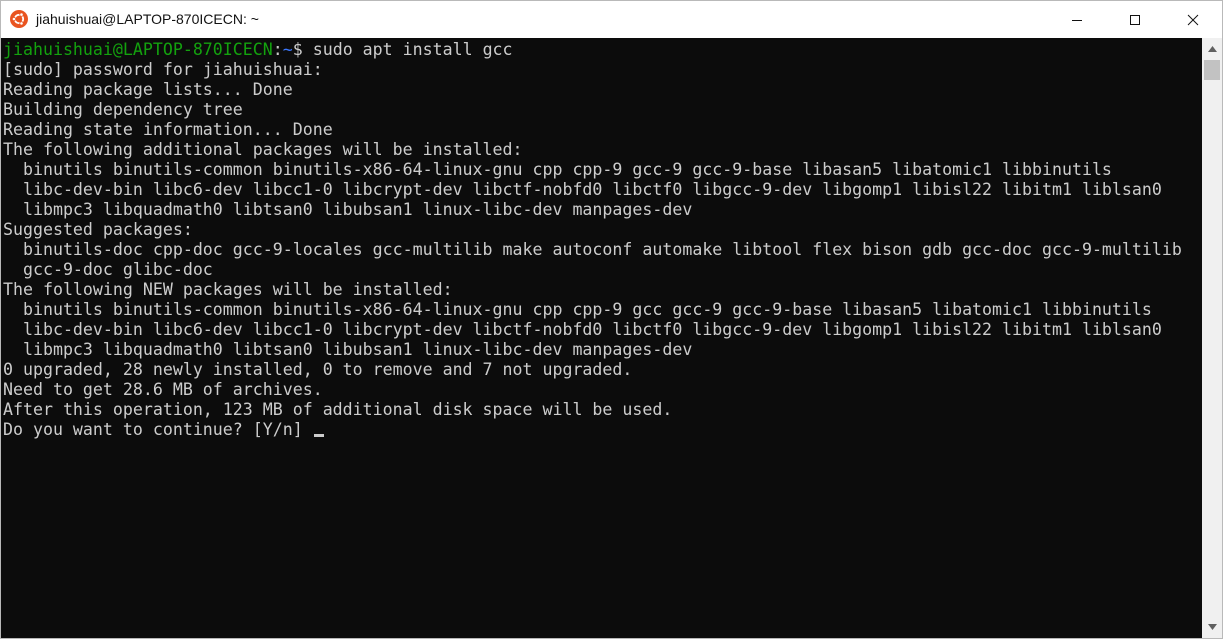  What do you see at coordinates (163, 389) in the screenshot?
I see `output-line: Need to get 28.6 MB of archives.` at bounding box center [163, 389].